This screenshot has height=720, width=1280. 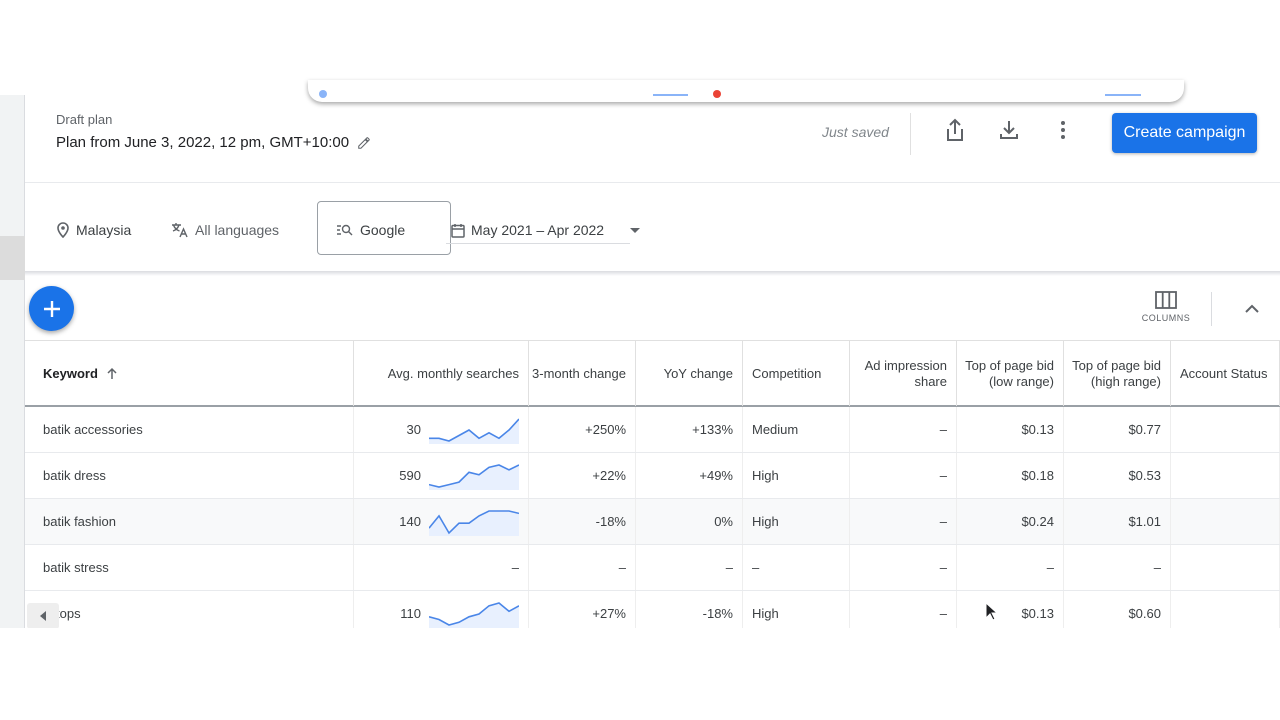 I want to click on cell-competition-text: High, so click(x=765, y=475).